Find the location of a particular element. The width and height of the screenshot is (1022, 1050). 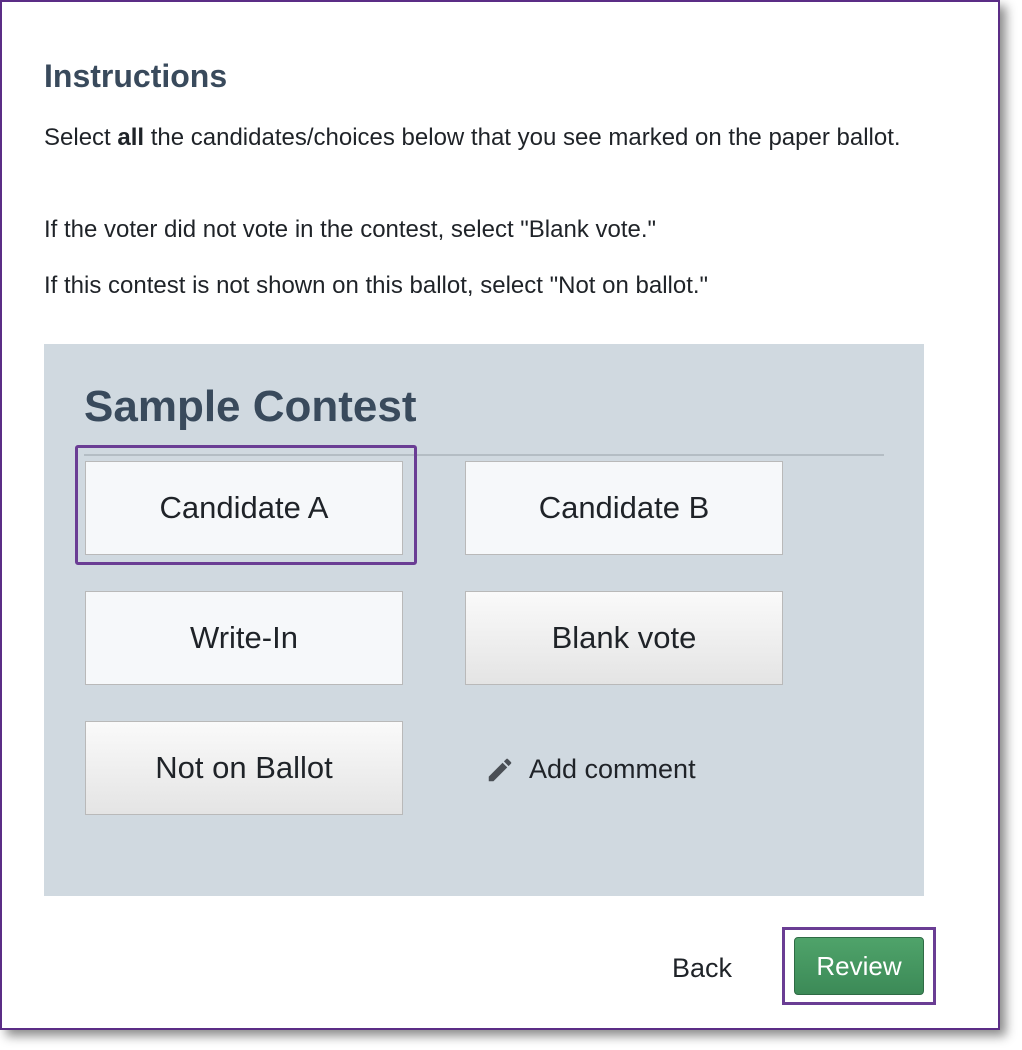

add-comment-link: Add comment is located at coordinates (590, 769).